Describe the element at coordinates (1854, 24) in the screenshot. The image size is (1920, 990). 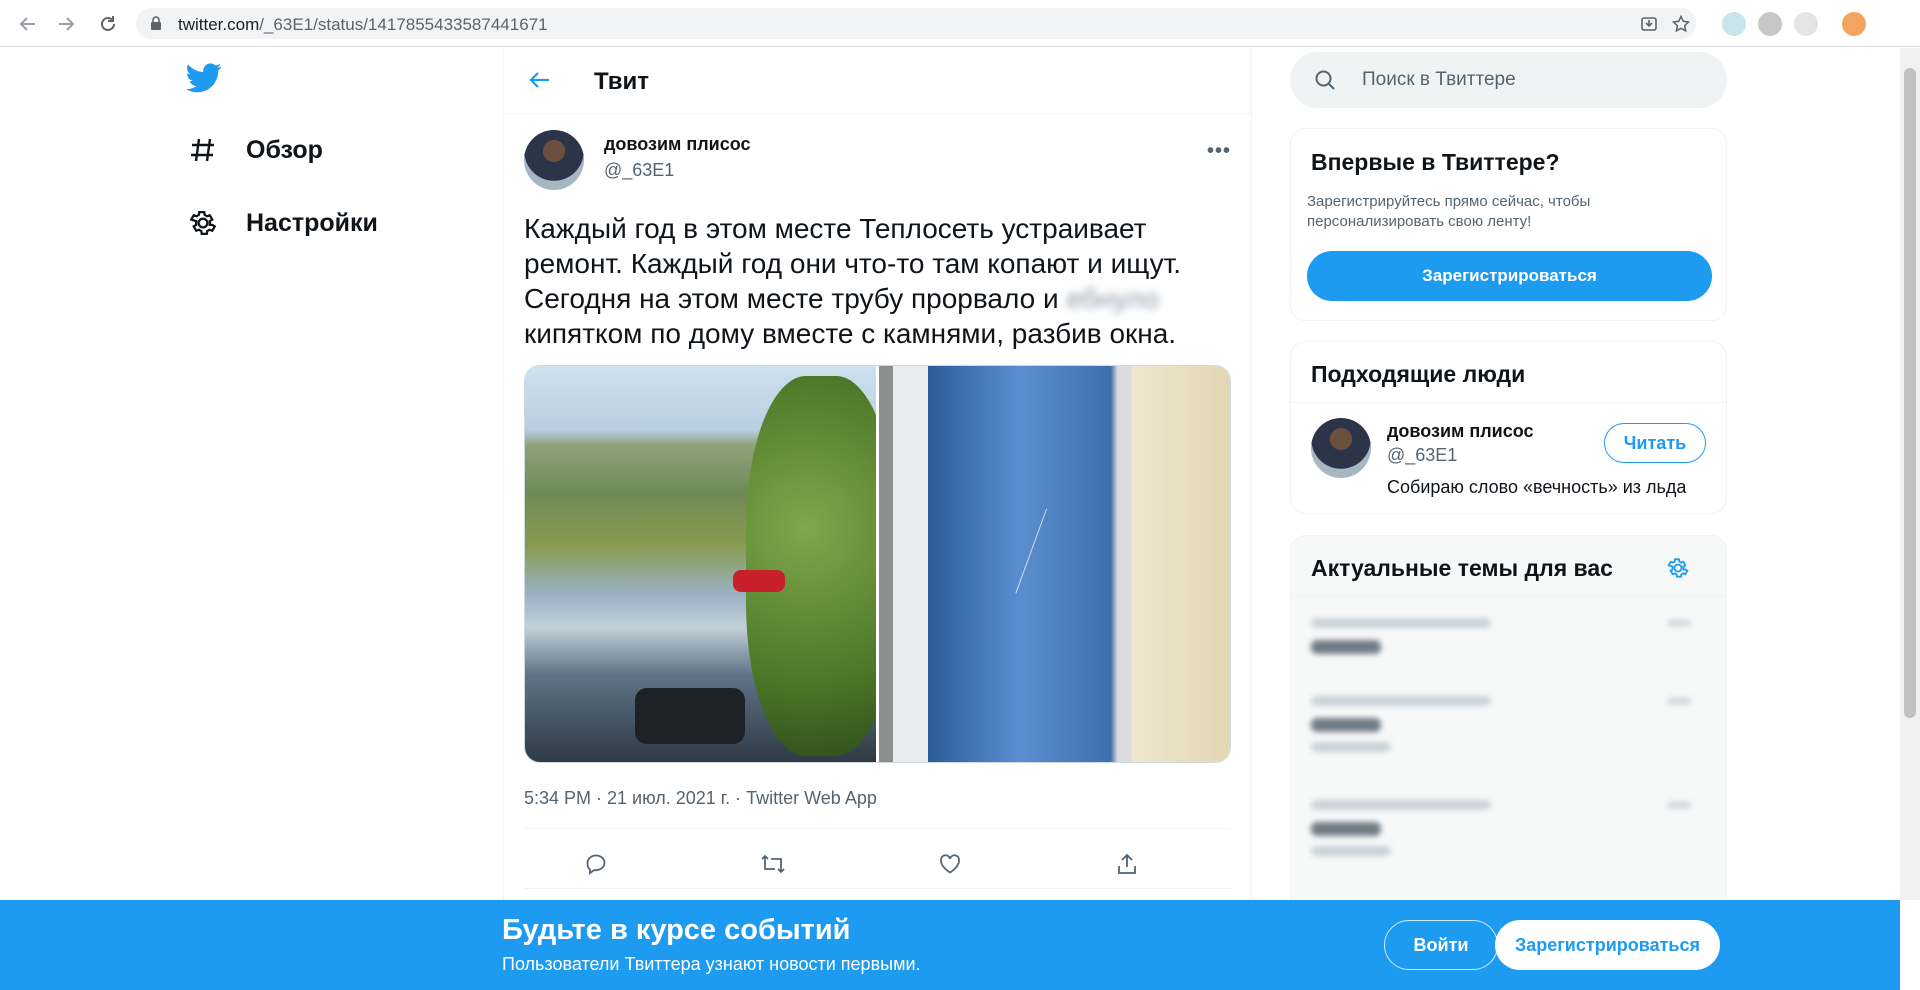
I see `profile-avatar-icon` at that location.